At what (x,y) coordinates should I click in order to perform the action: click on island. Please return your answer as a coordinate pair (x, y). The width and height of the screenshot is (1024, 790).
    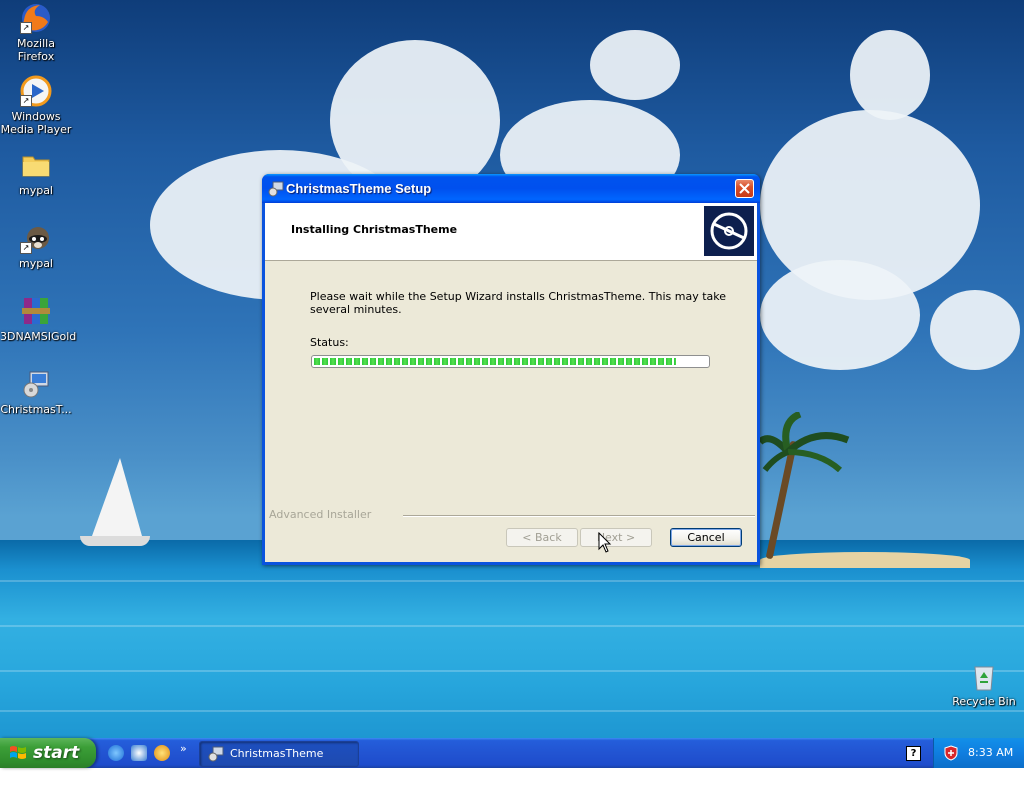
    Looking at the image, I should click on (865, 560).